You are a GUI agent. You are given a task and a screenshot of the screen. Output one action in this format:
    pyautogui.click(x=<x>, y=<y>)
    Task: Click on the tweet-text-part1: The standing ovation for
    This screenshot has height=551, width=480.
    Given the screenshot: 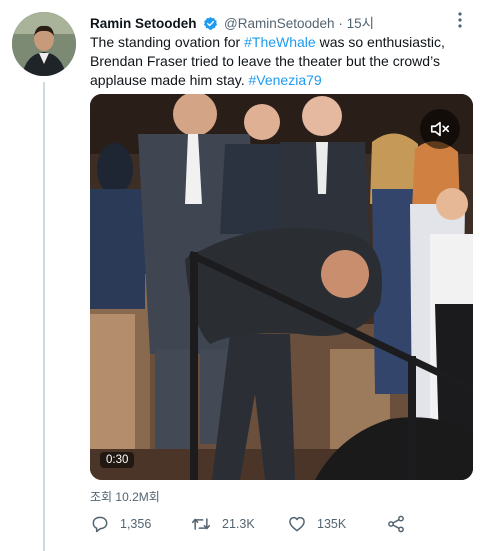 What is the action you would take?
    pyautogui.click(x=167, y=42)
    